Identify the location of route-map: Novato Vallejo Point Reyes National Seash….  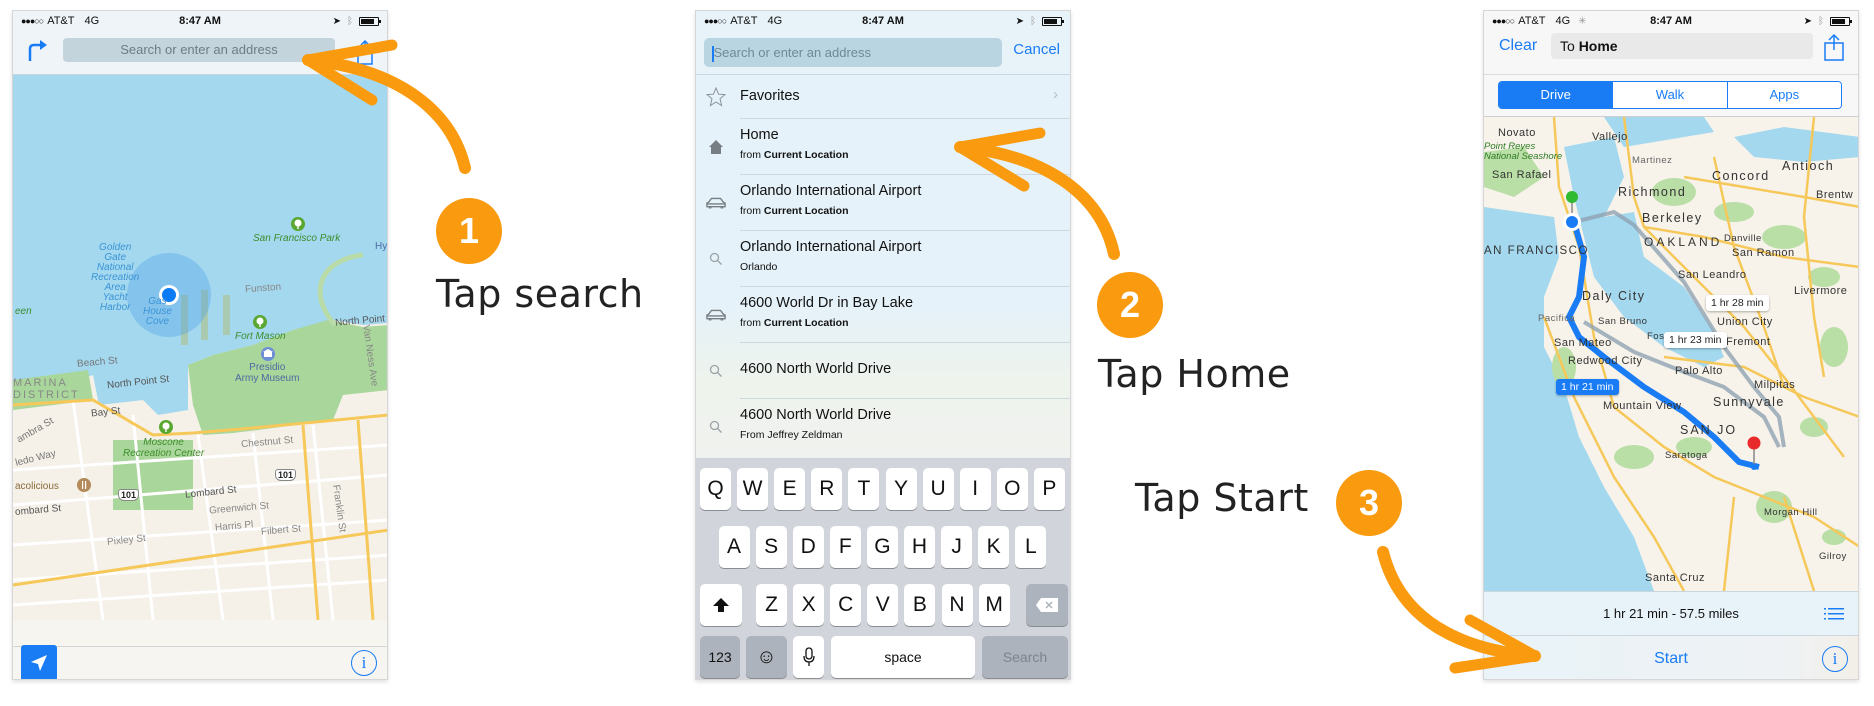
(1671, 354).